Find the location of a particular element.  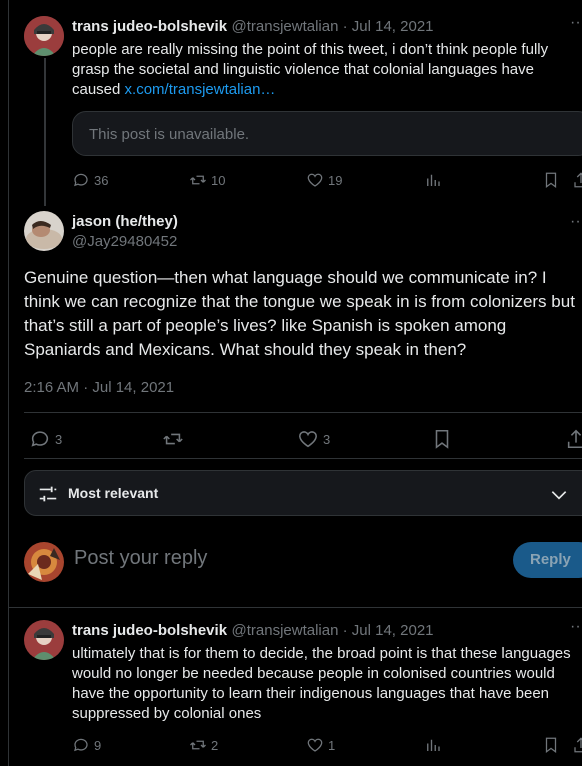

post-timestamp: 2:16 AM · Jul 14, 2021 is located at coordinates (99, 387).